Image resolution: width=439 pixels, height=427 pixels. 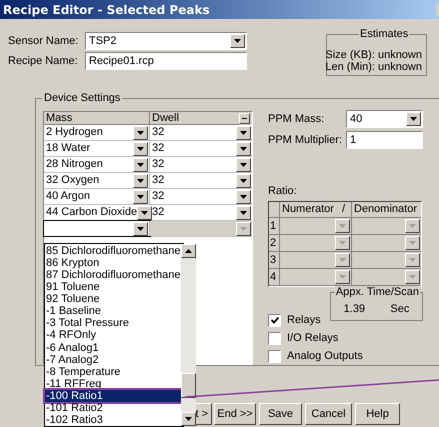 I want to click on dialog-button: Help, so click(x=377, y=414).